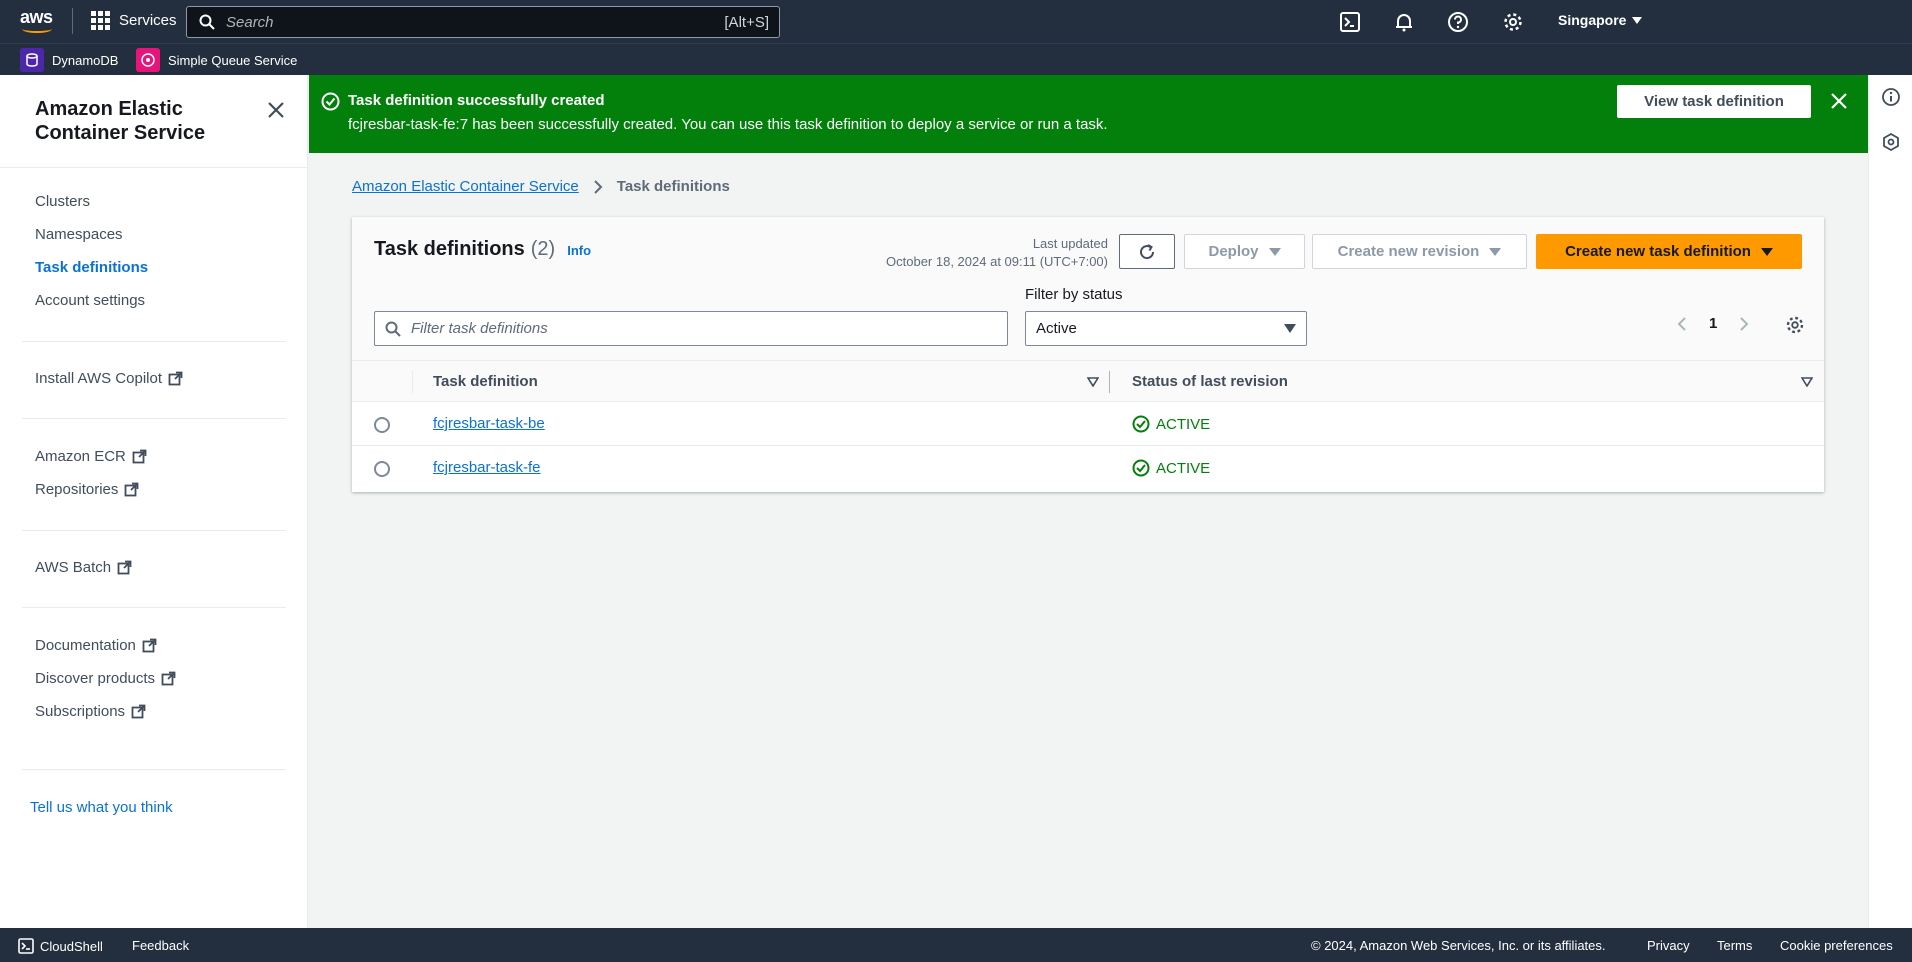  What do you see at coordinates (1088, 468) in the screenshot?
I see `table-row: fcjresbar-task-fe ACTIVE` at bounding box center [1088, 468].